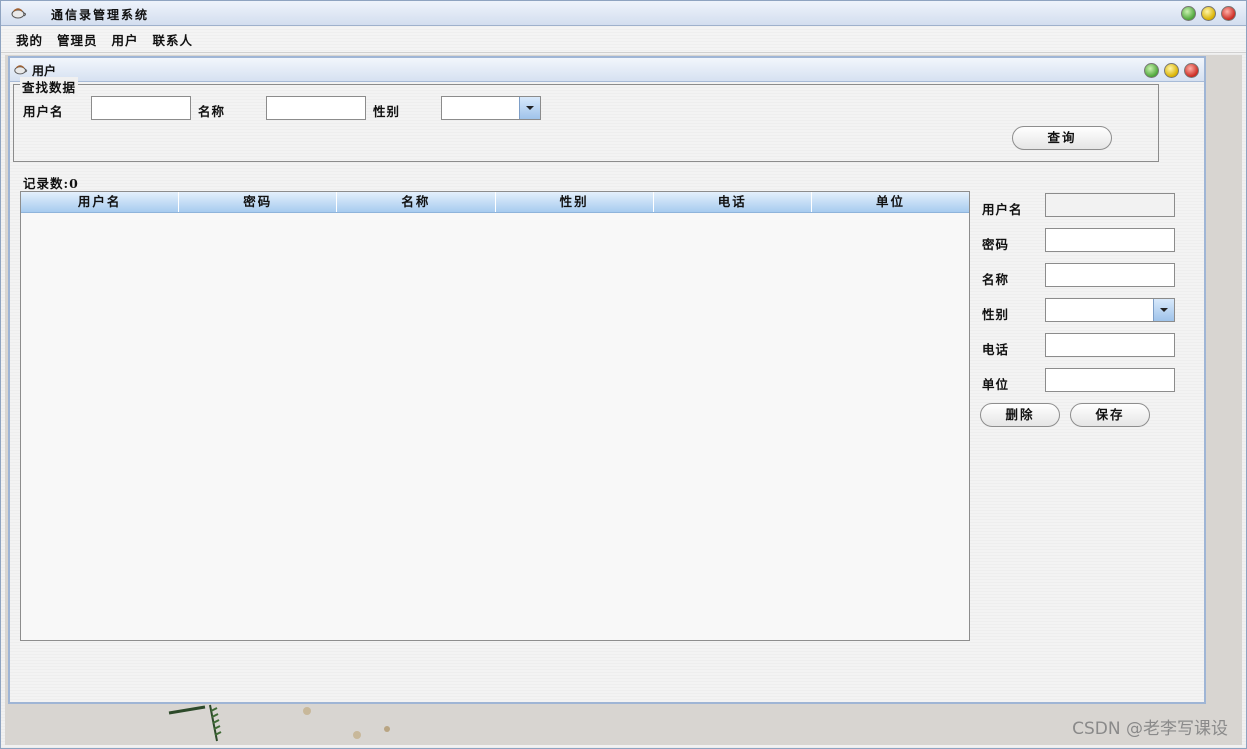 This screenshot has height=749, width=1247. I want to click on detail-name-label: 名称, so click(996, 279).